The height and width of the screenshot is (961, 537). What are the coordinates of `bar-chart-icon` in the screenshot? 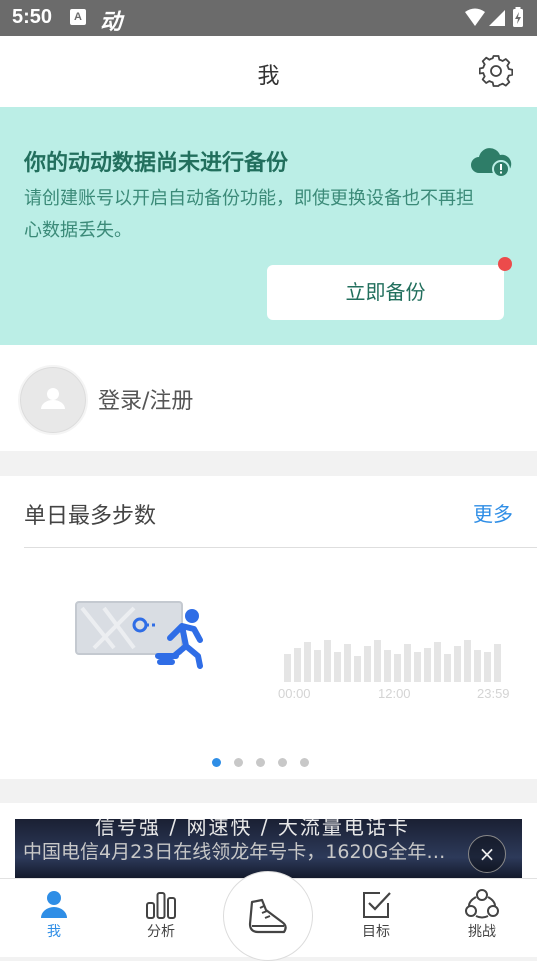 It's located at (161, 905).